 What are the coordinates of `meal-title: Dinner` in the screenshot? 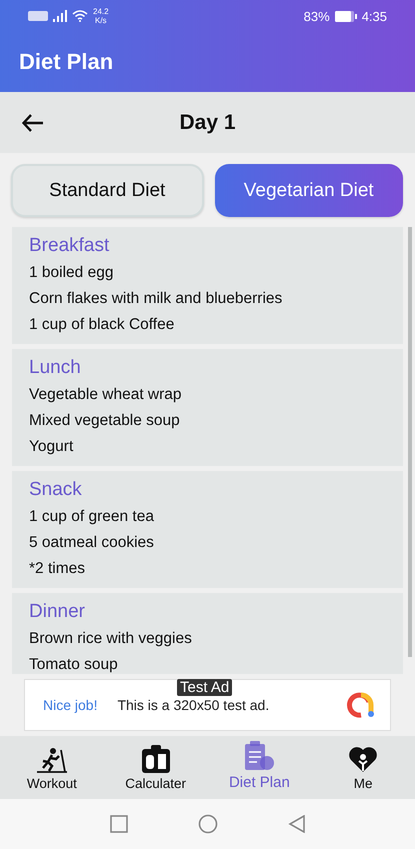 It's located at (57, 612).